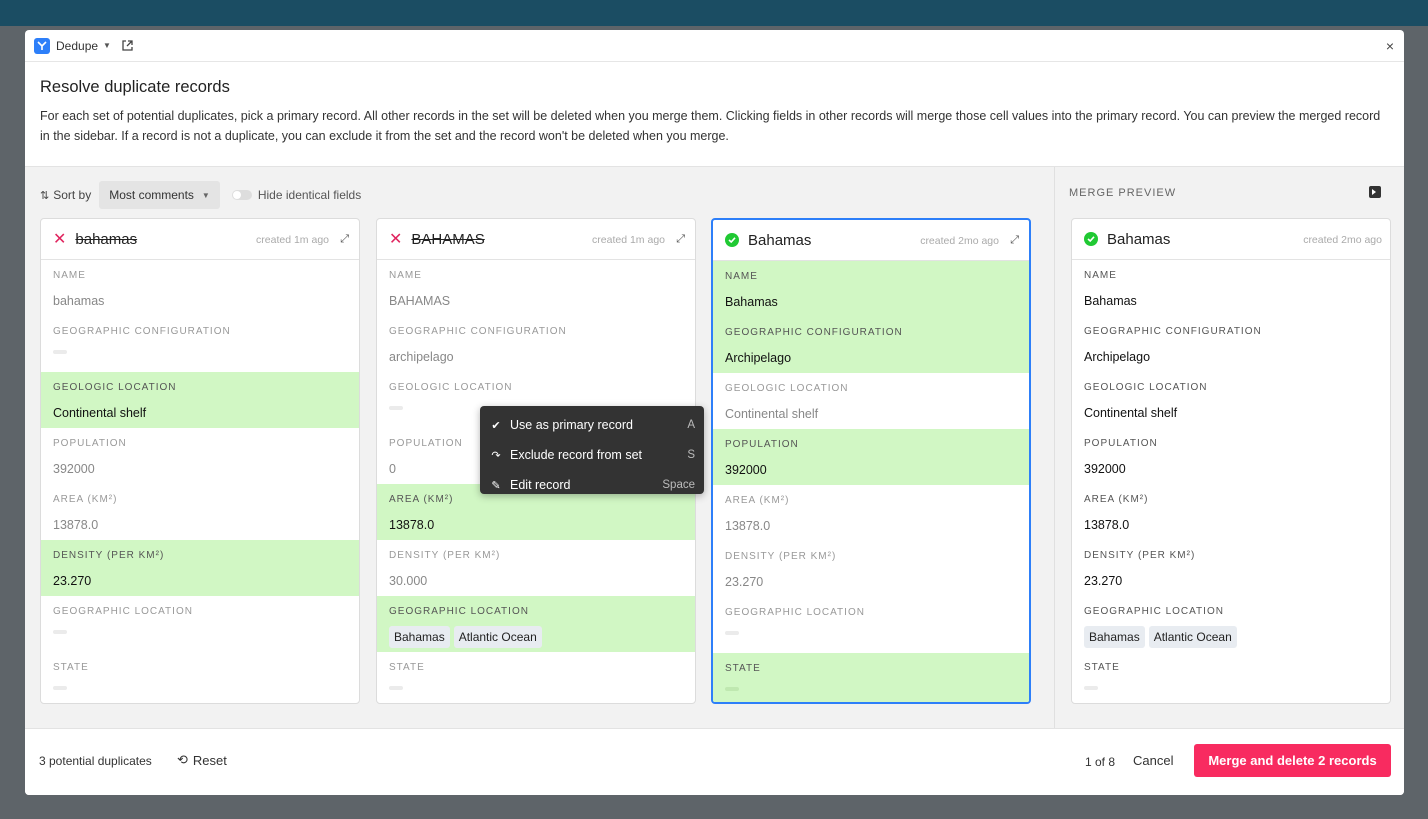  What do you see at coordinates (448, 239) in the screenshot?
I see `record-title: BAHAMAS` at bounding box center [448, 239].